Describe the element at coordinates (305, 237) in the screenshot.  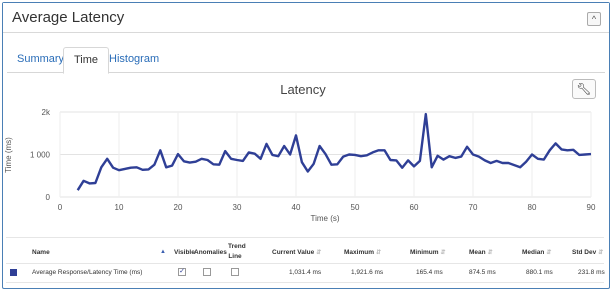
I see `table-top-divider` at that location.